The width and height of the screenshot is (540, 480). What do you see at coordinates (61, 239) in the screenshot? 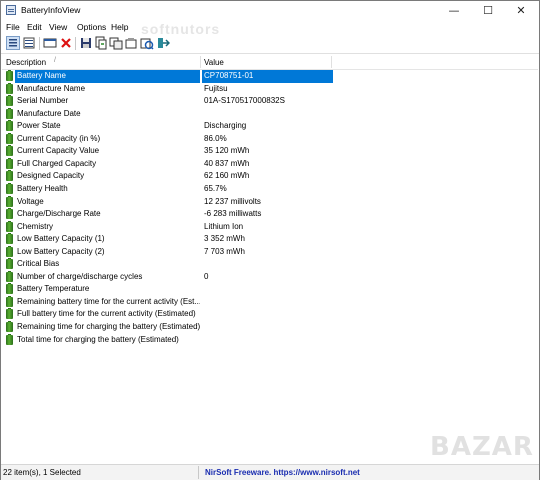
I see `row-description: Low Battery Capacity (1)` at bounding box center [61, 239].